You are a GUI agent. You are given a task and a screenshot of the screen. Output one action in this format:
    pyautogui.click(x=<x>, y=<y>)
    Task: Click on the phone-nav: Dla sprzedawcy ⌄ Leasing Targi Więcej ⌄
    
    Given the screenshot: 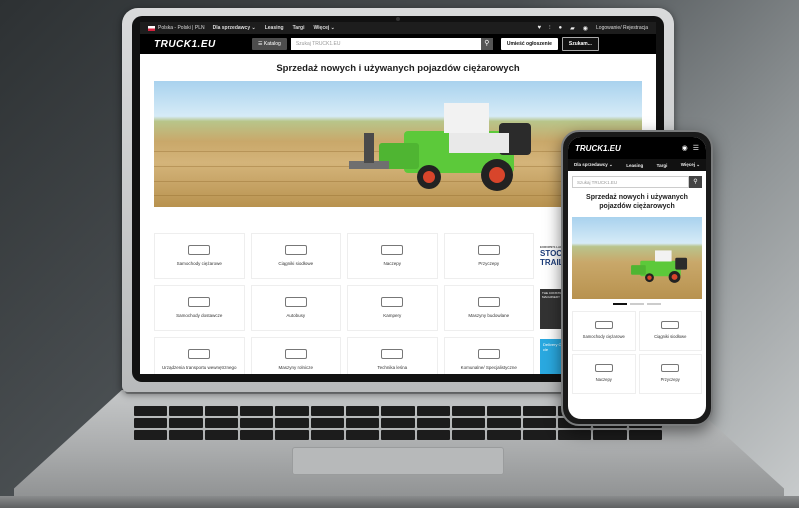 What is the action you would take?
    pyautogui.click(x=637, y=165)
    